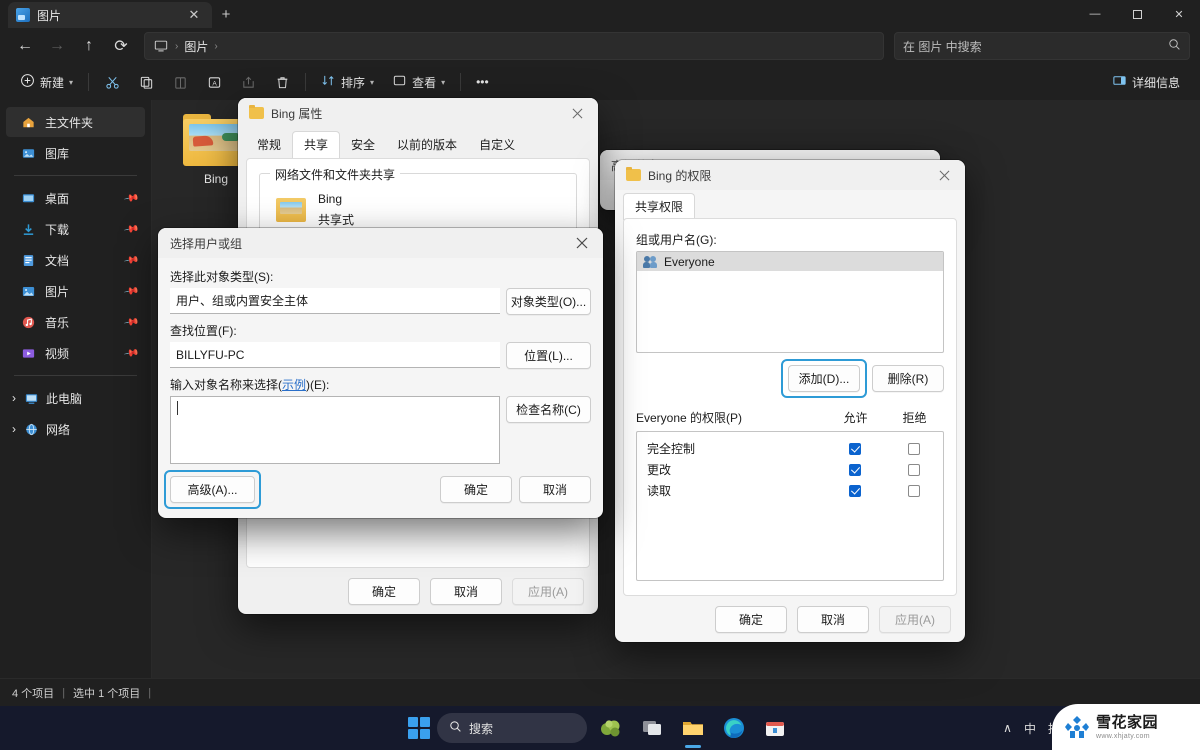 Image resolution: width=1200 pixels, height=750 pixels. Describe the element at coordinates (384, 591) in the screenshot. I see `properties-ok-button: 确定` at that location.